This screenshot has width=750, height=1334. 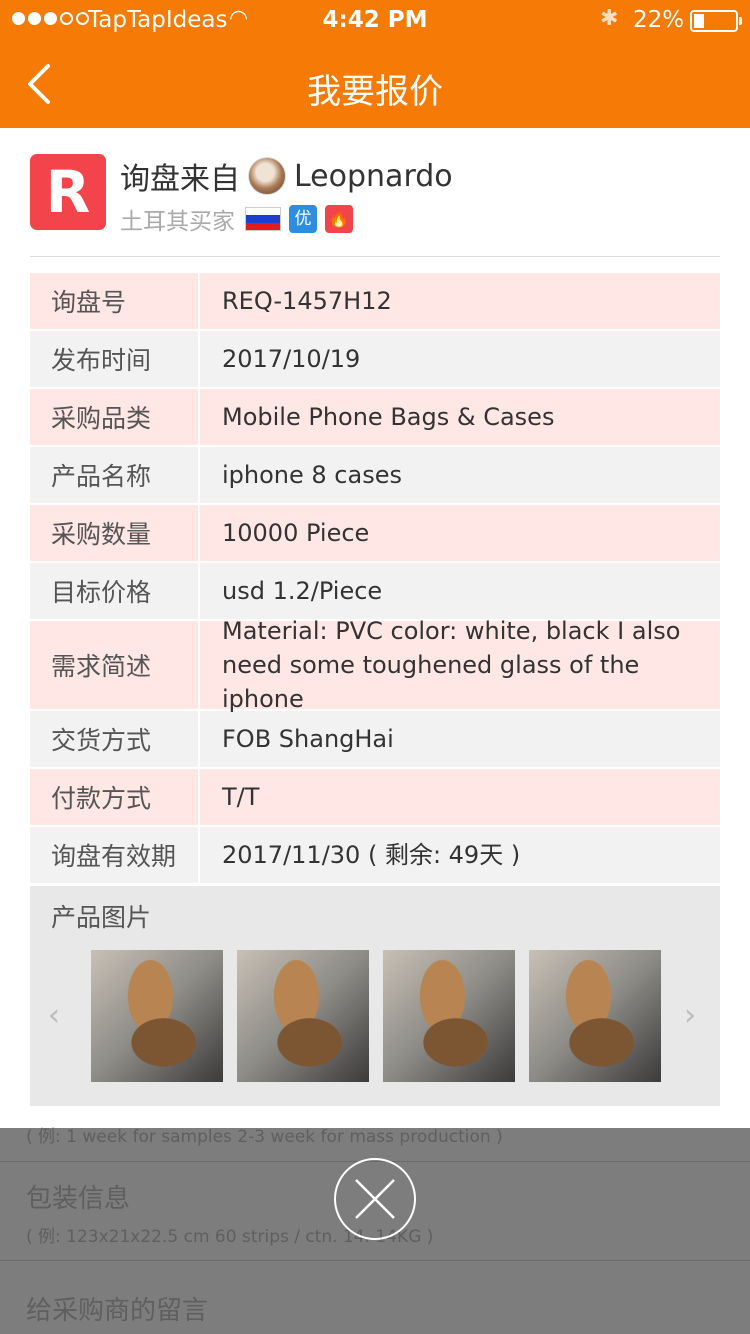 I want to click on detail-label: 采购品类, so click(x=115, y=417).